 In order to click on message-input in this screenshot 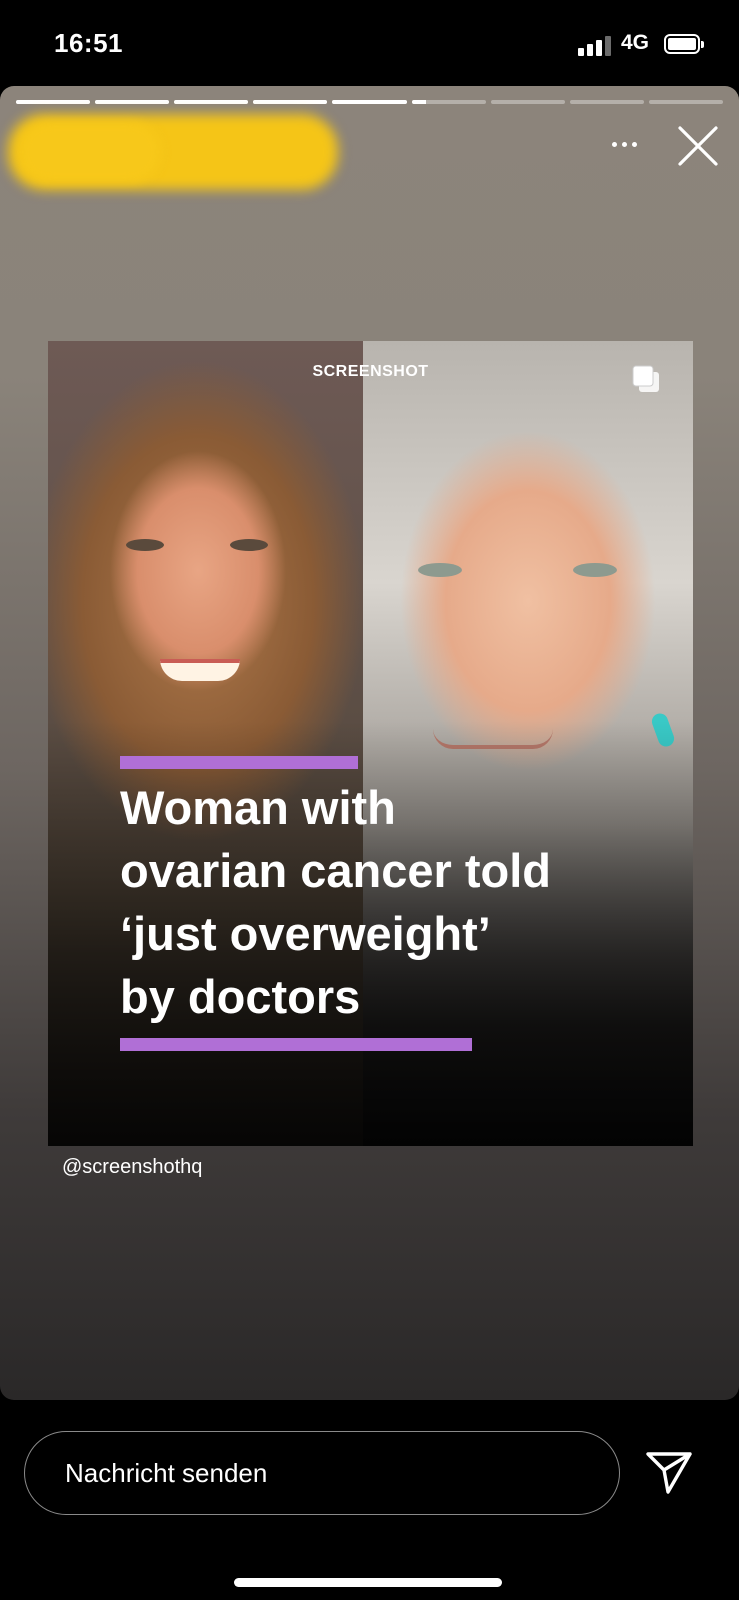, I will do `click(322, 1473)`.